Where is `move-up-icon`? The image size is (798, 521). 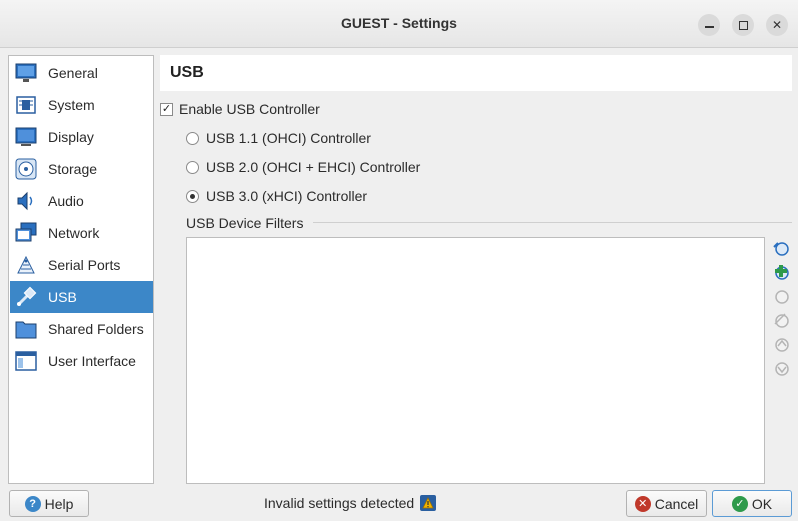 move-up-icon is located at coordinates (781, 345).